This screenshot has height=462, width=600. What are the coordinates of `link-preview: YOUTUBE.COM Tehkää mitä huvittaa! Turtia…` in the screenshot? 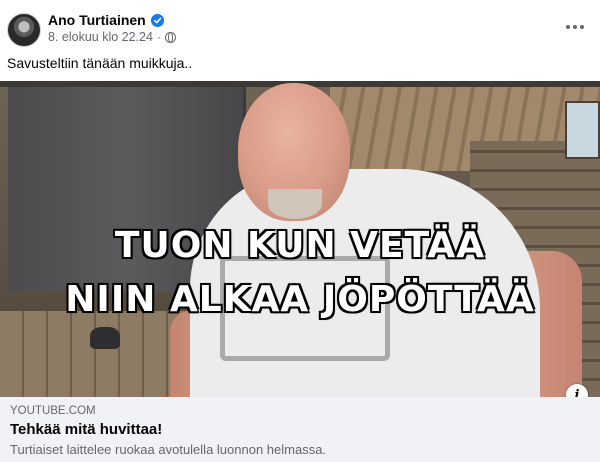 It's located at (300, 429).